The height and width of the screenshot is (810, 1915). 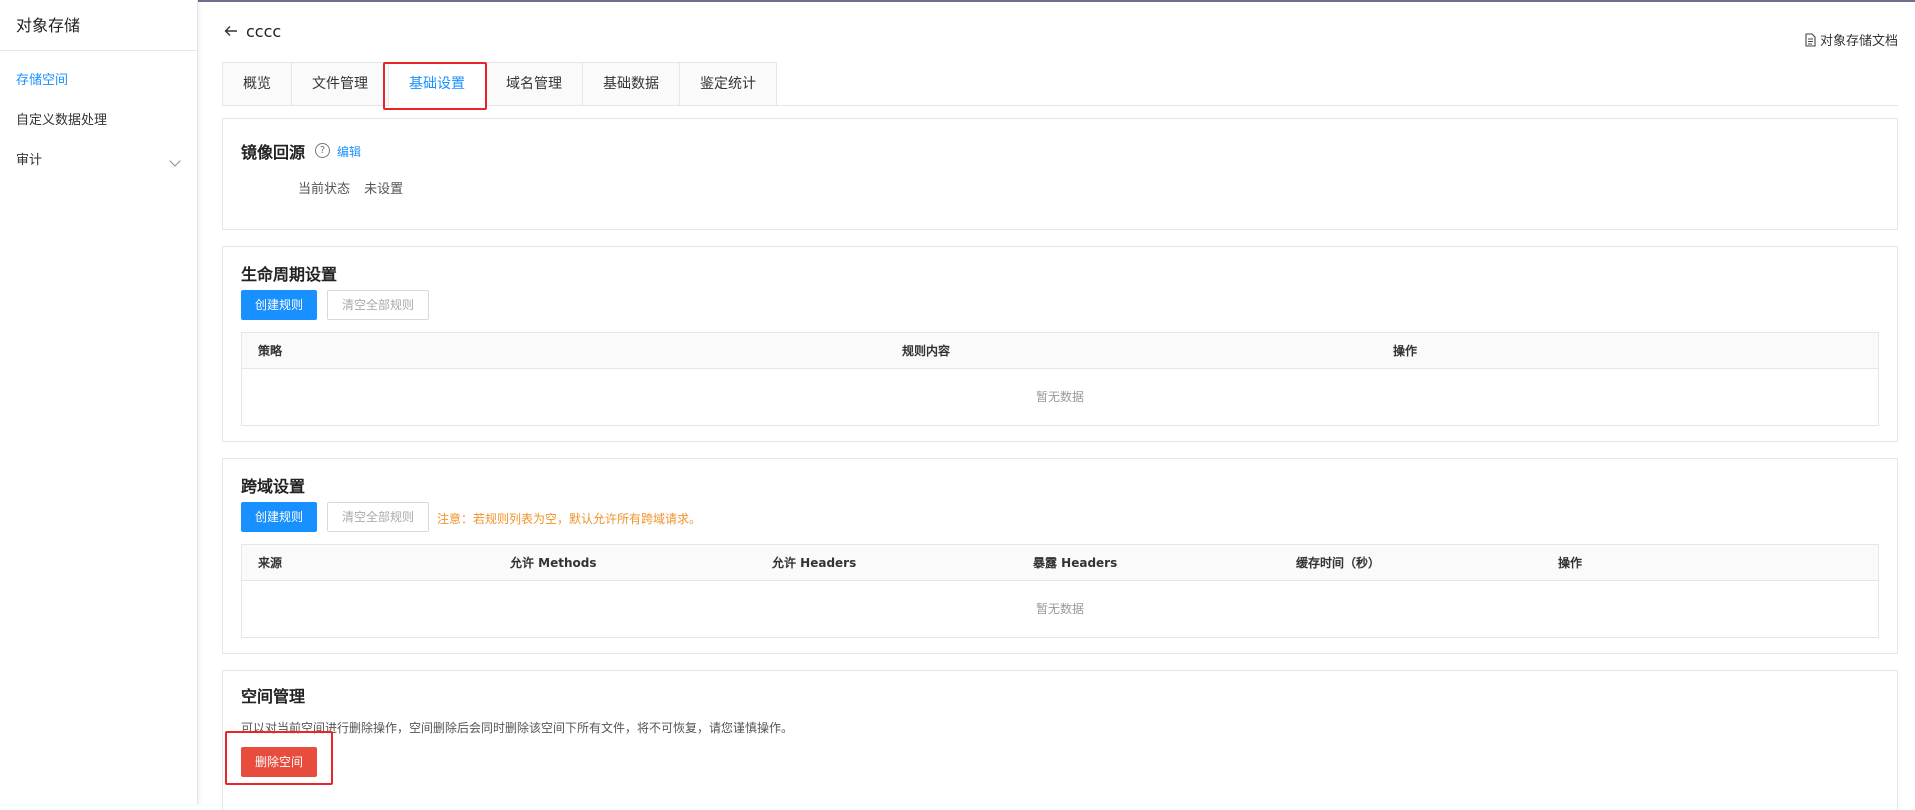 What do you see at coordinates (98, 25) in the screenshot?
I see `sidebar-title: 对象存储` at bounding box center [98, 25].